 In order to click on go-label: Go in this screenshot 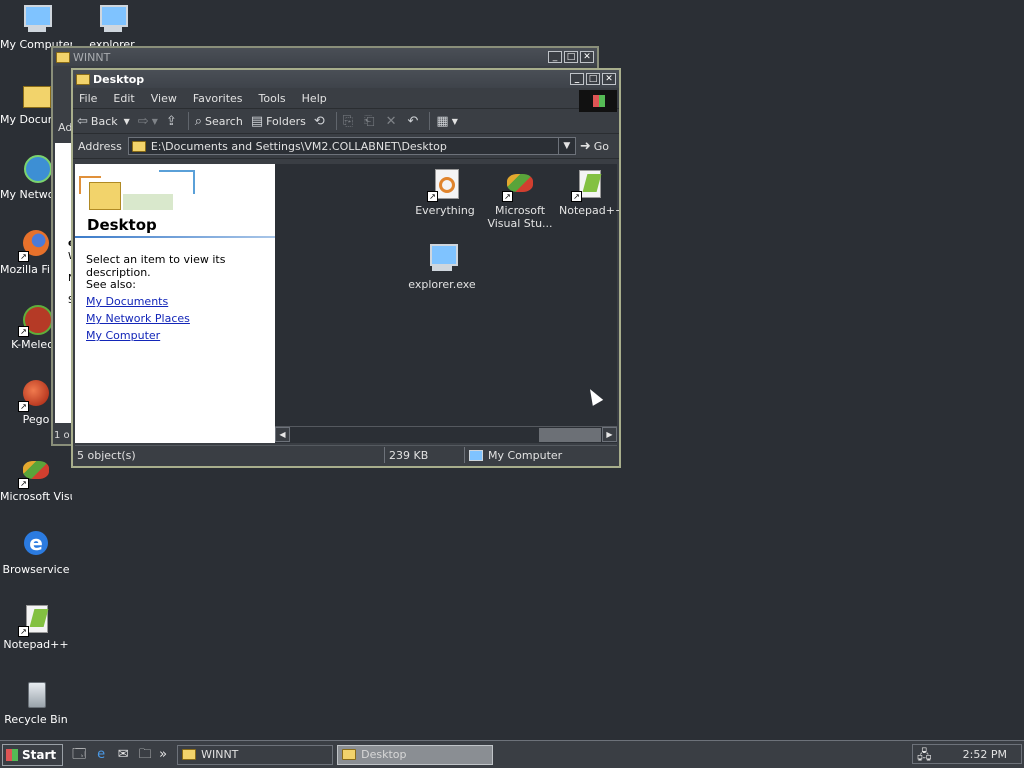, I will do `click(601, 146)`.